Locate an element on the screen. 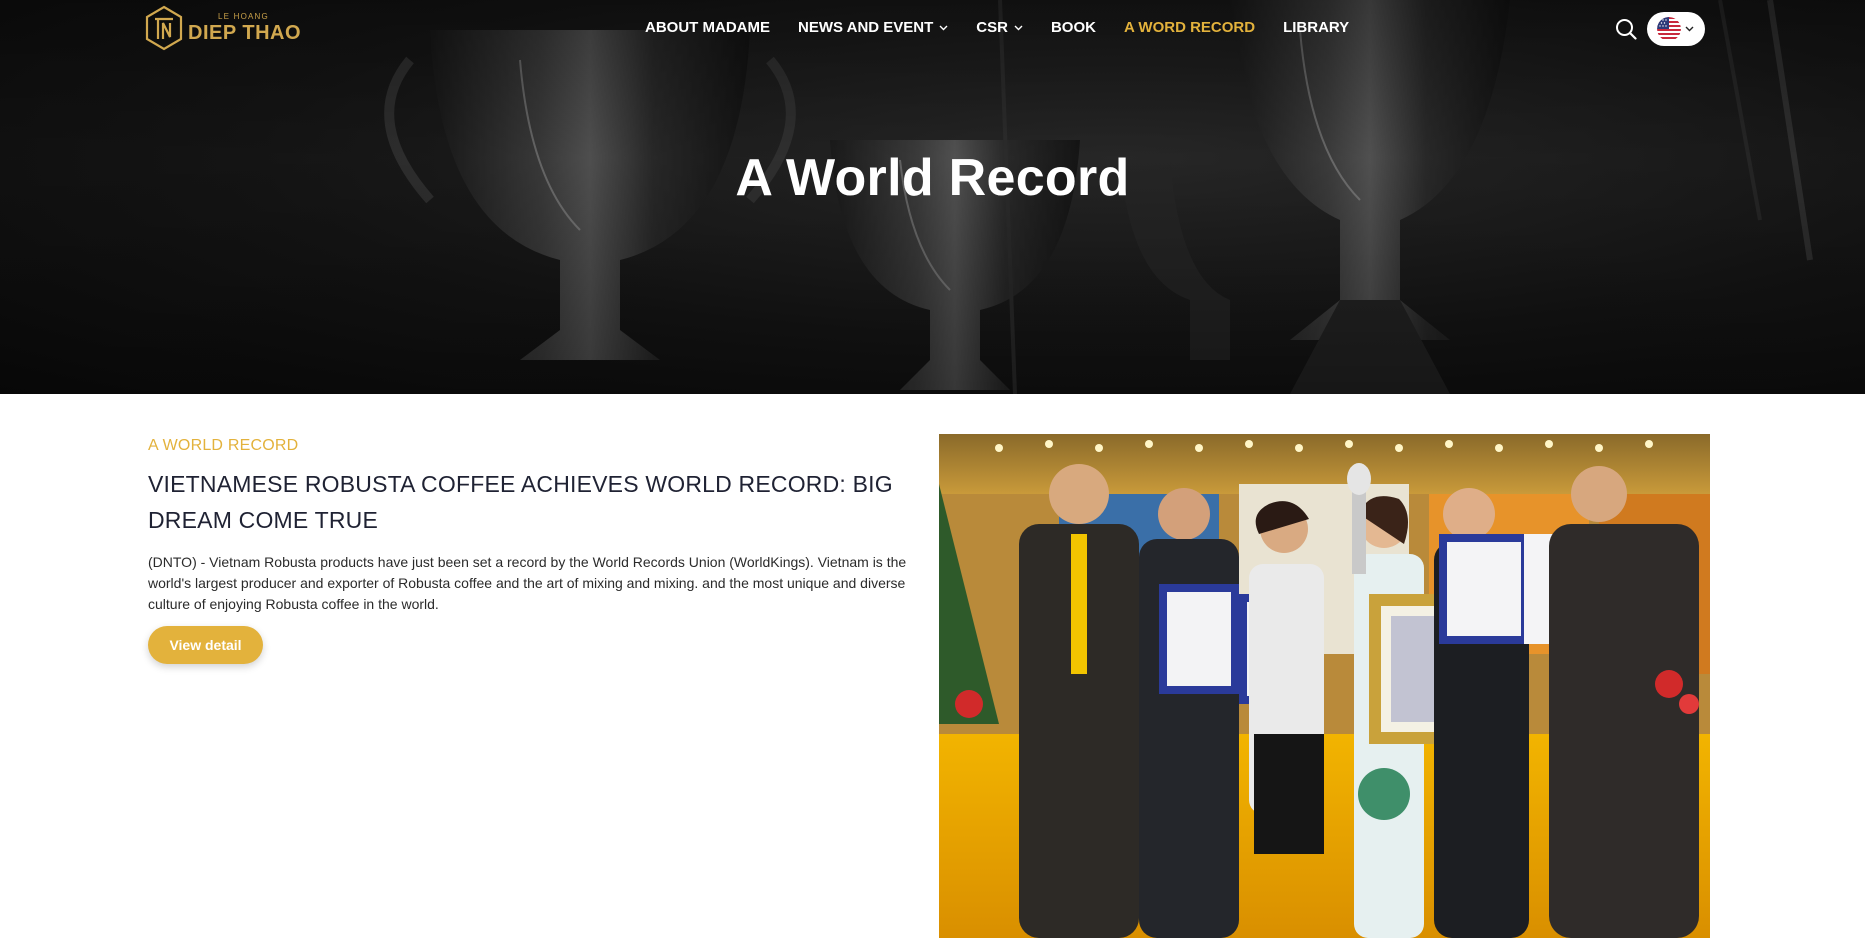 This screenshot has height=938, width=1865. brand-logo: LE HOANG DIEP THAO is located at coordinates (222, 28).